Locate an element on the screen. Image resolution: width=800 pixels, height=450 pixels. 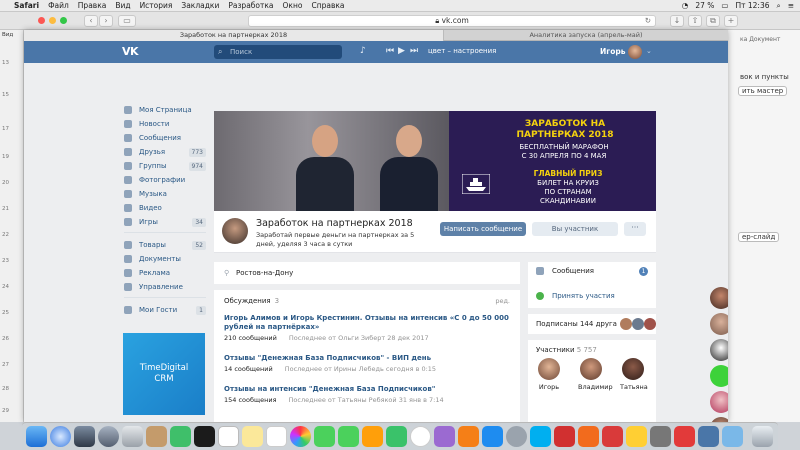
menu-help: Справка is located at coordinates (327, 5).